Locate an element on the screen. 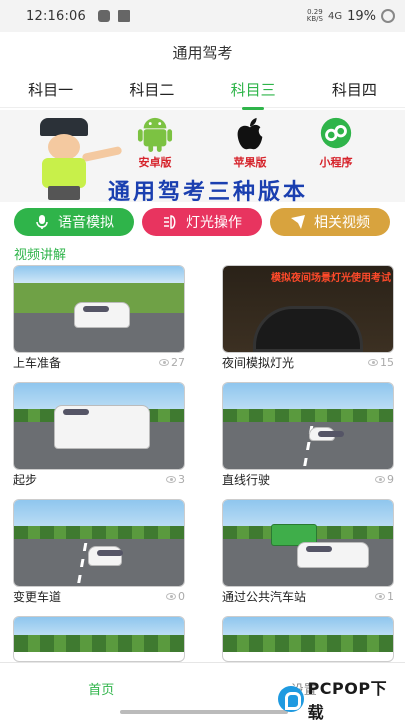 This screenshot has height=720, width=405. light-operation-label: 灯光操作 is located at coordinates (214, 223).